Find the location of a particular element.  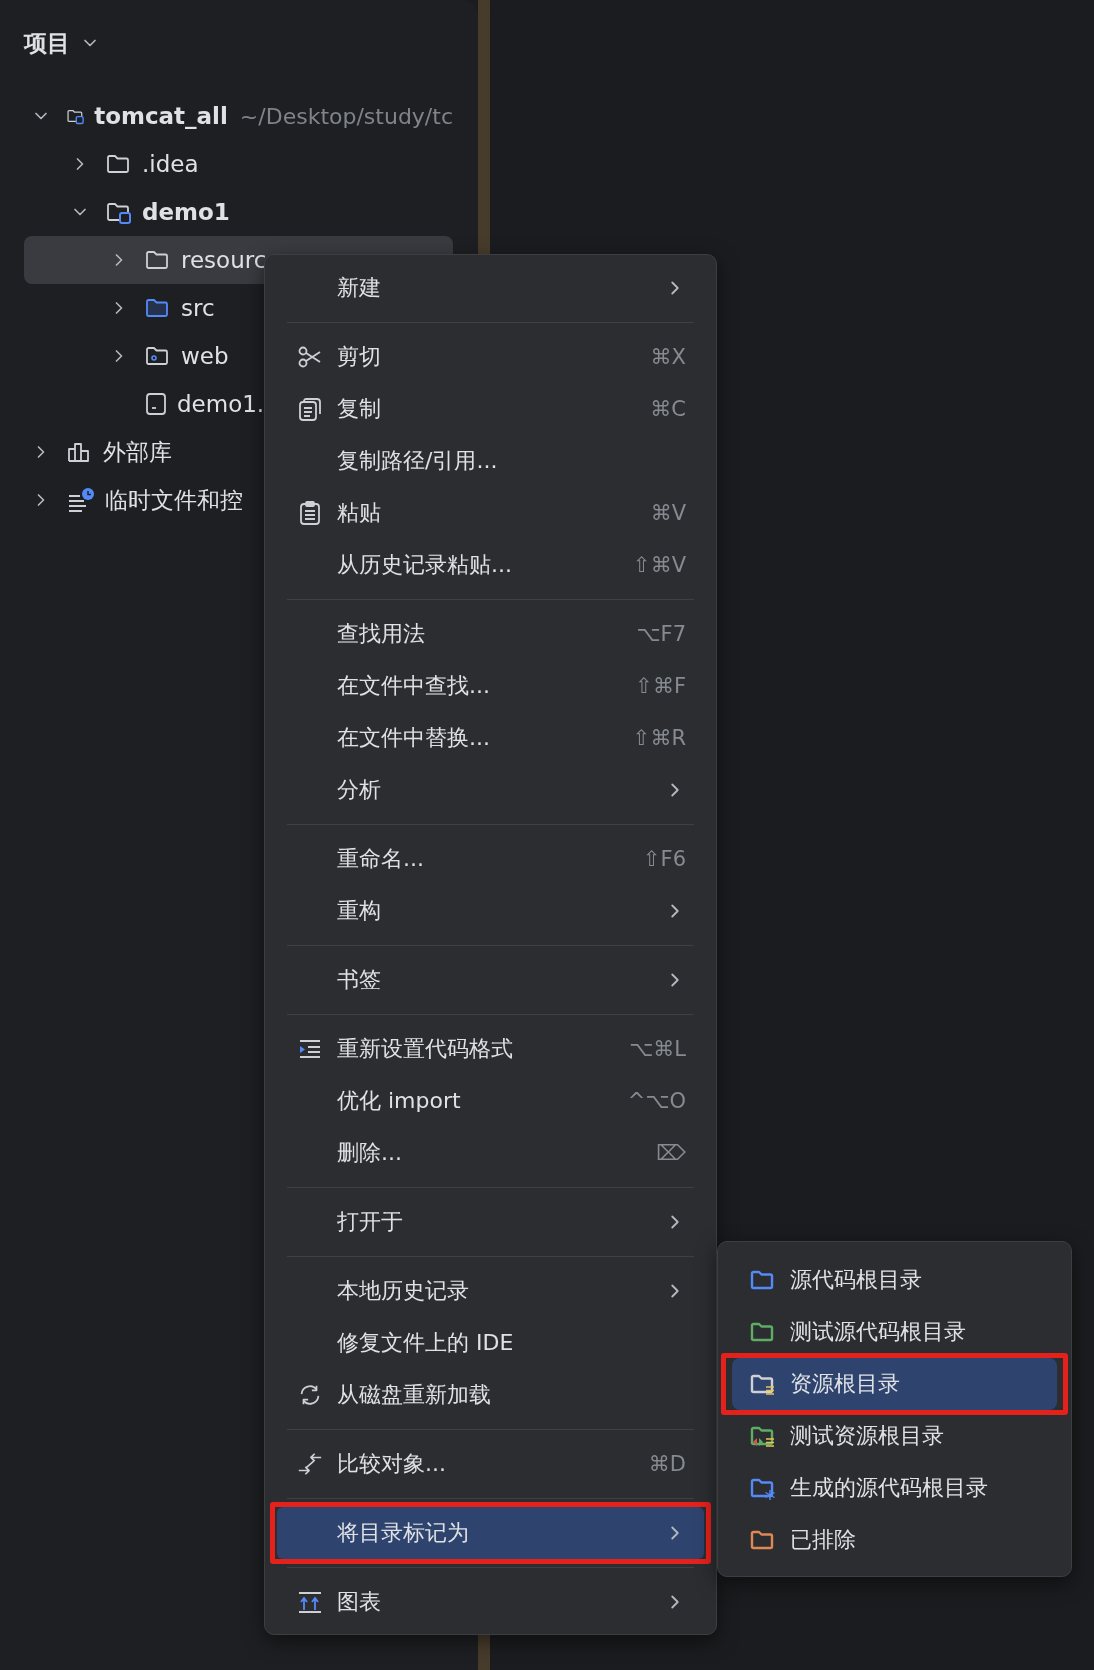

path-text: ~/Desktop/study/tc is located at coordinates (346, 116).